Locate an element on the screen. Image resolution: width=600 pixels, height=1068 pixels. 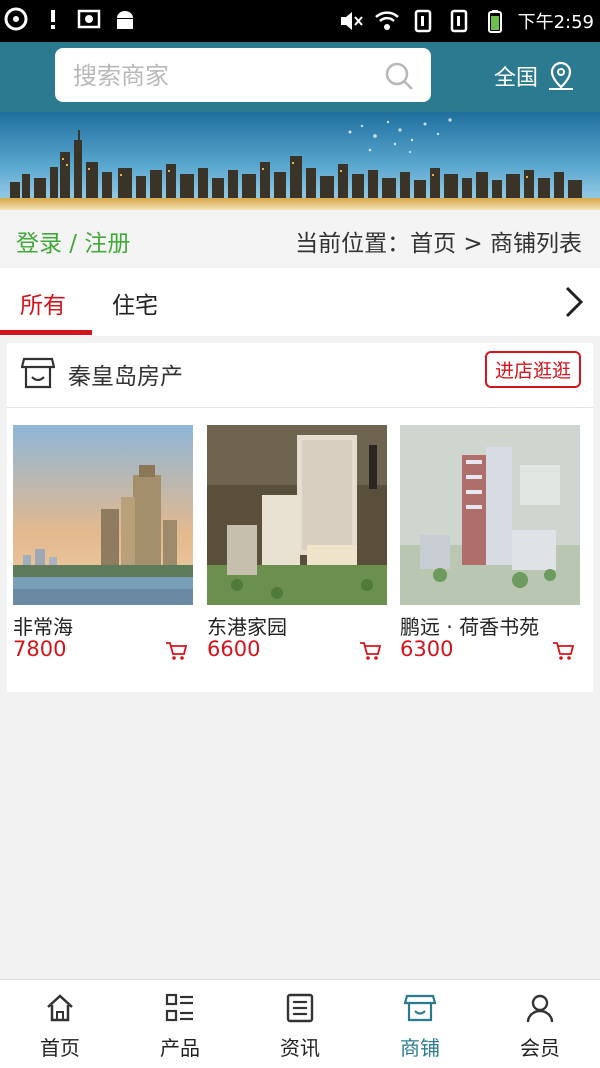
nav-news: 资讯 is located at coordinates (300, 1024).